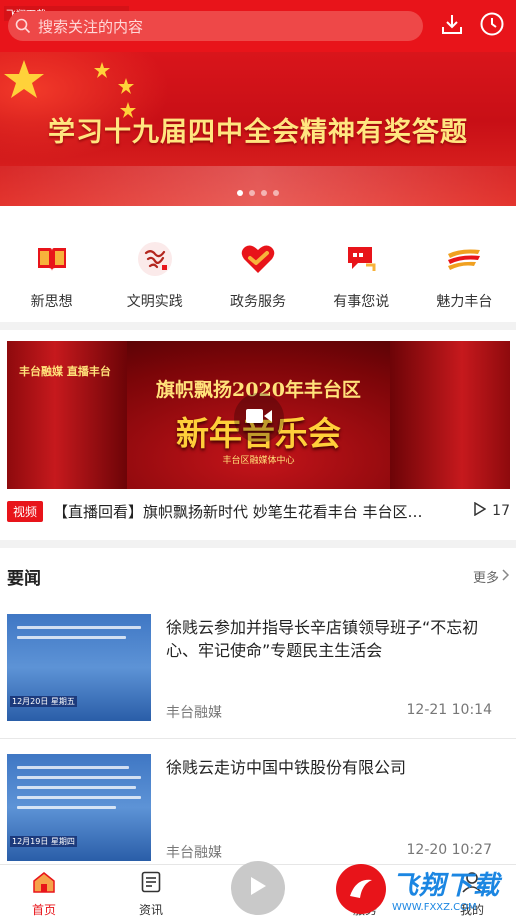 Image resolution: width=516 pixels, height=920 pixels. I want to click on tab-label: 首页, so click(43, 910).